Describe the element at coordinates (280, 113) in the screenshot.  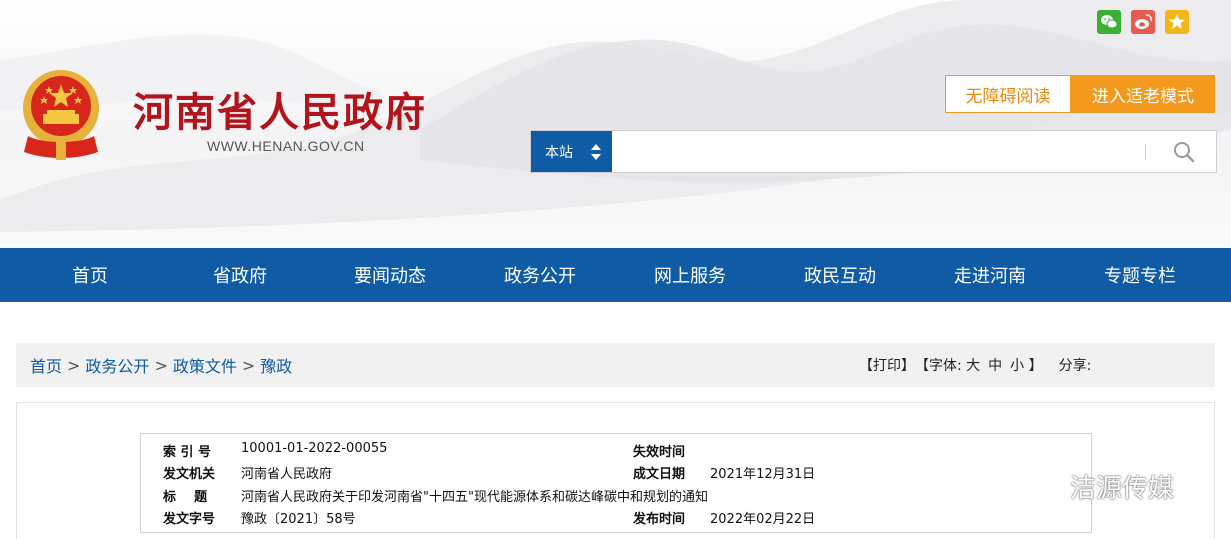
I see `site-title: 河南省人民政府` at that location.